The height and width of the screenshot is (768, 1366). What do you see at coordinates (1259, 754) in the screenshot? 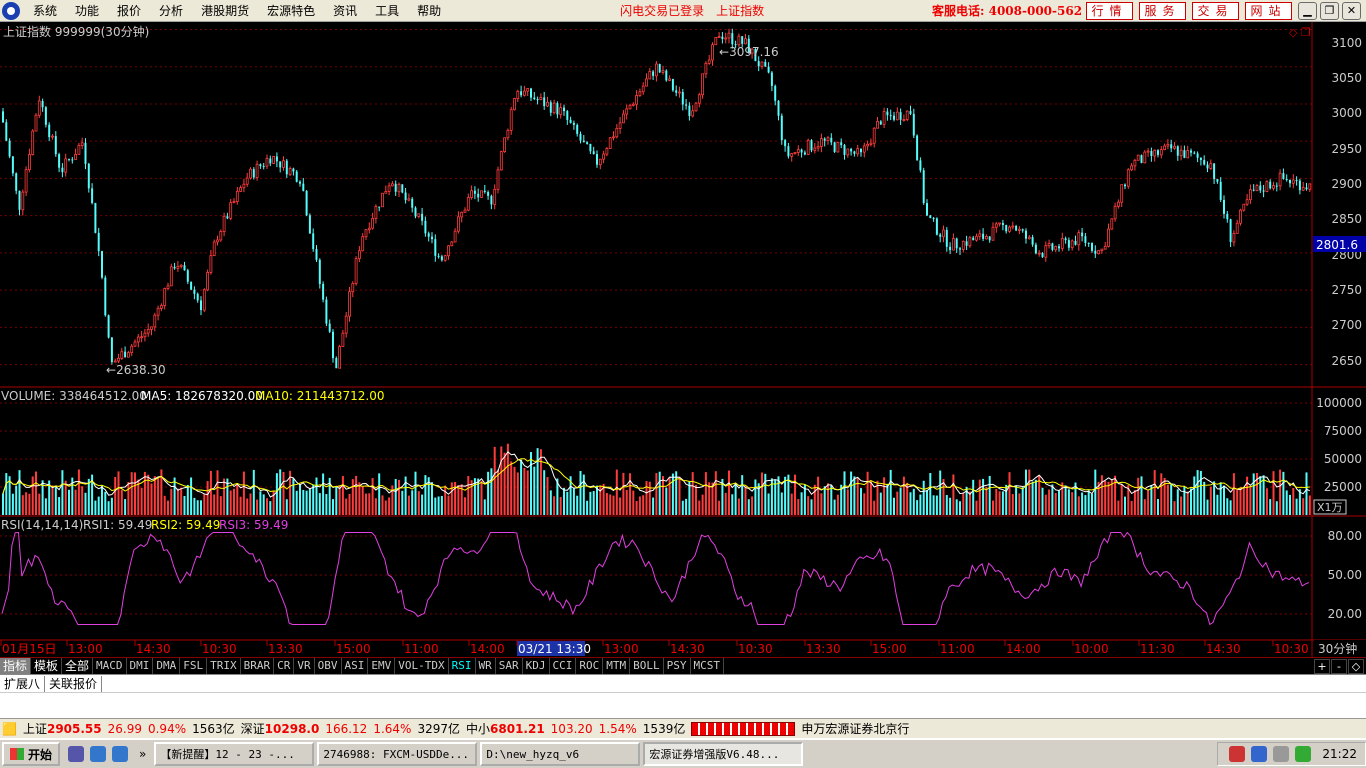
I see `tray-security-icon` at bounding box center [1259, 754].